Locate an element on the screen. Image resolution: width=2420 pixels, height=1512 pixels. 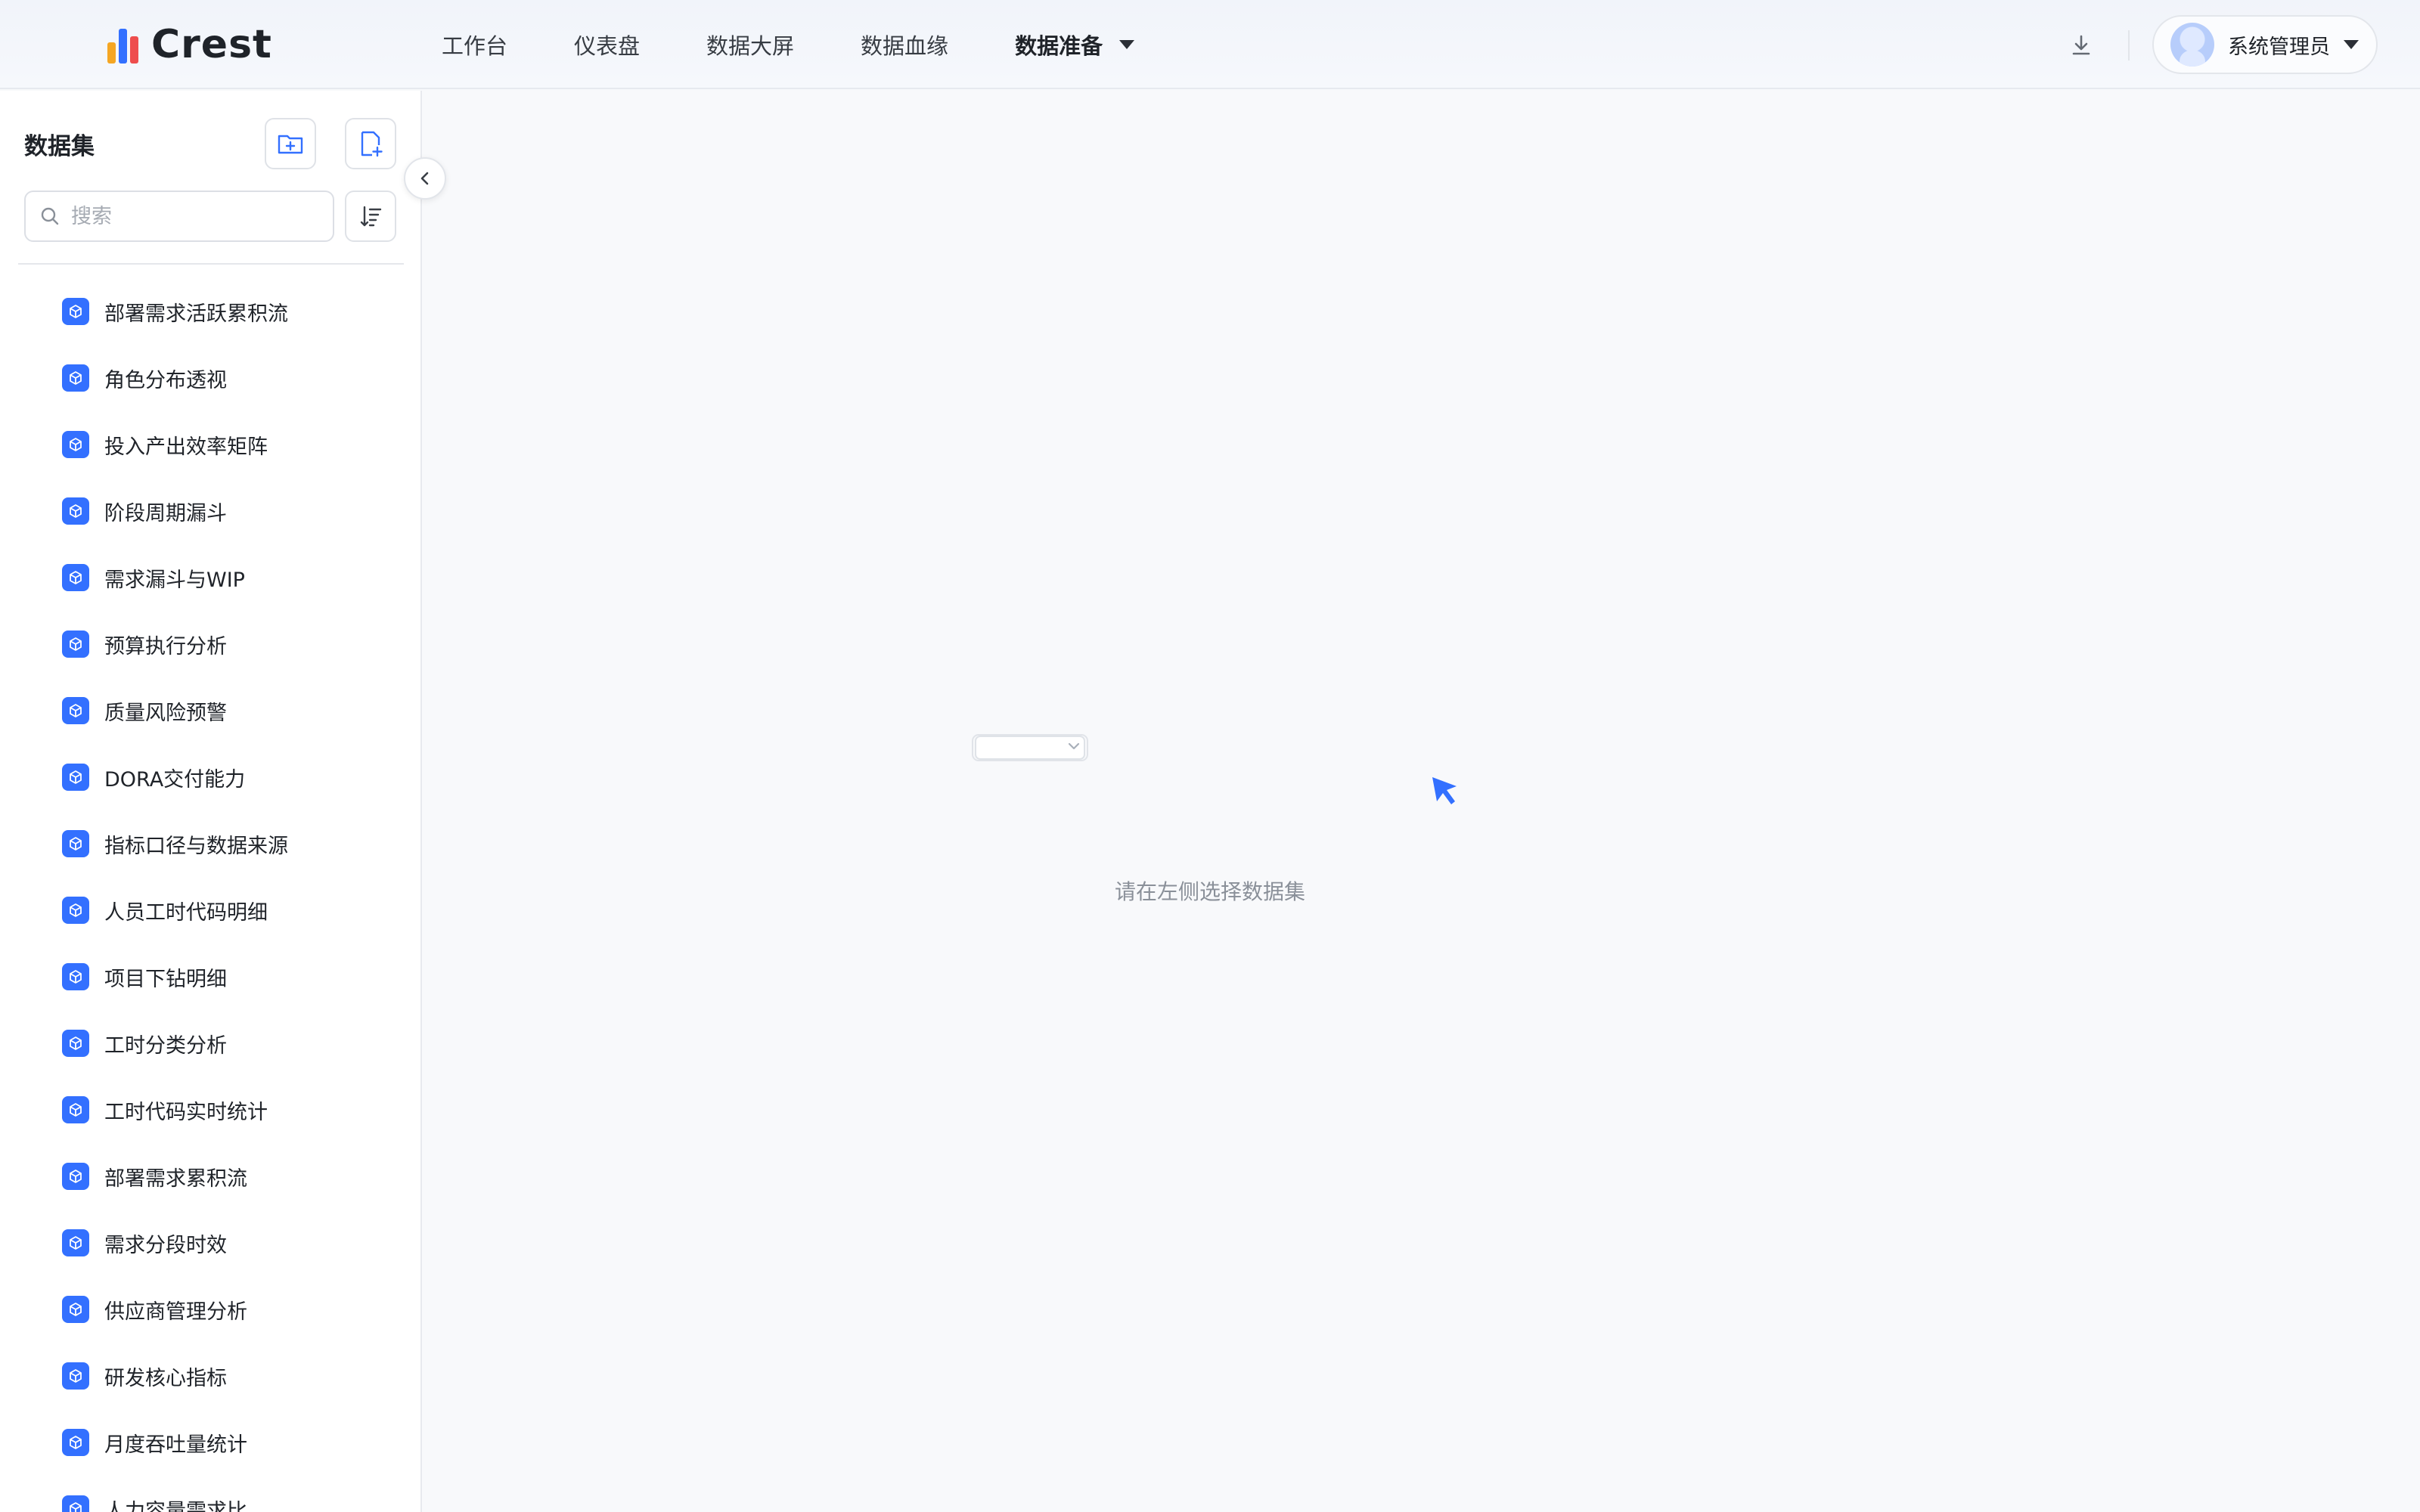
list-item: 部署需求活跃累积流 is located at coordinates (210, 311).